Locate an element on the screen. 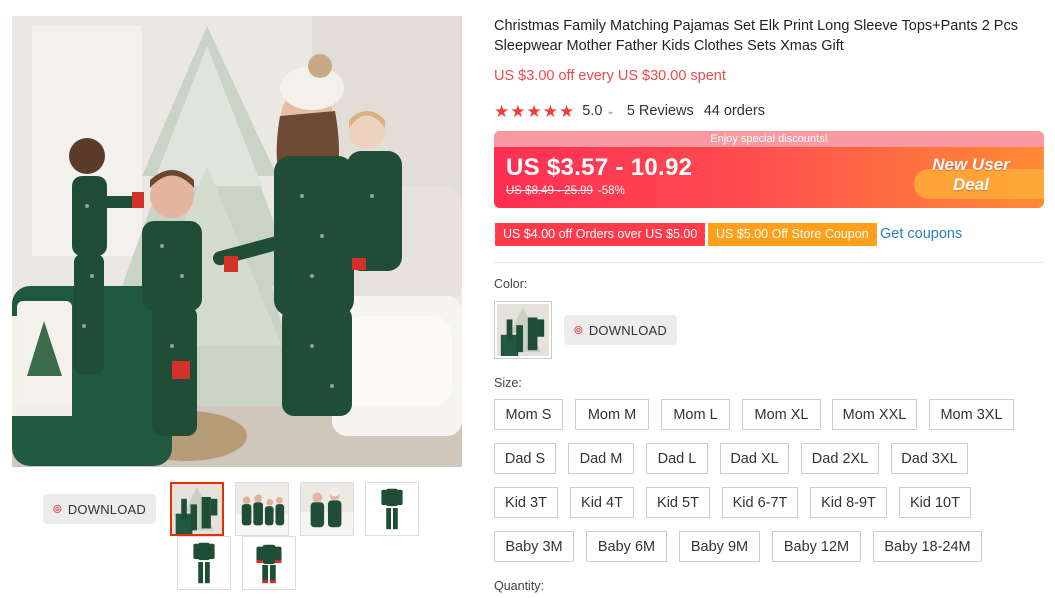 The height and width of the screenshot is (598, 1055). divider is located at coordinates (769, 262).